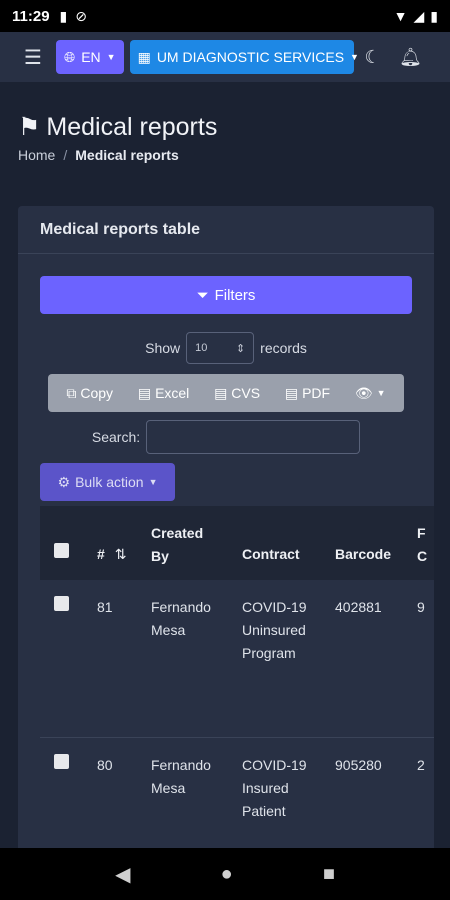 This screenshot has height=900, width=450. Describe the element at coordinates (373, 57) in the screenshot. I see `dark-mode-moon-icon: ☾` at that location.